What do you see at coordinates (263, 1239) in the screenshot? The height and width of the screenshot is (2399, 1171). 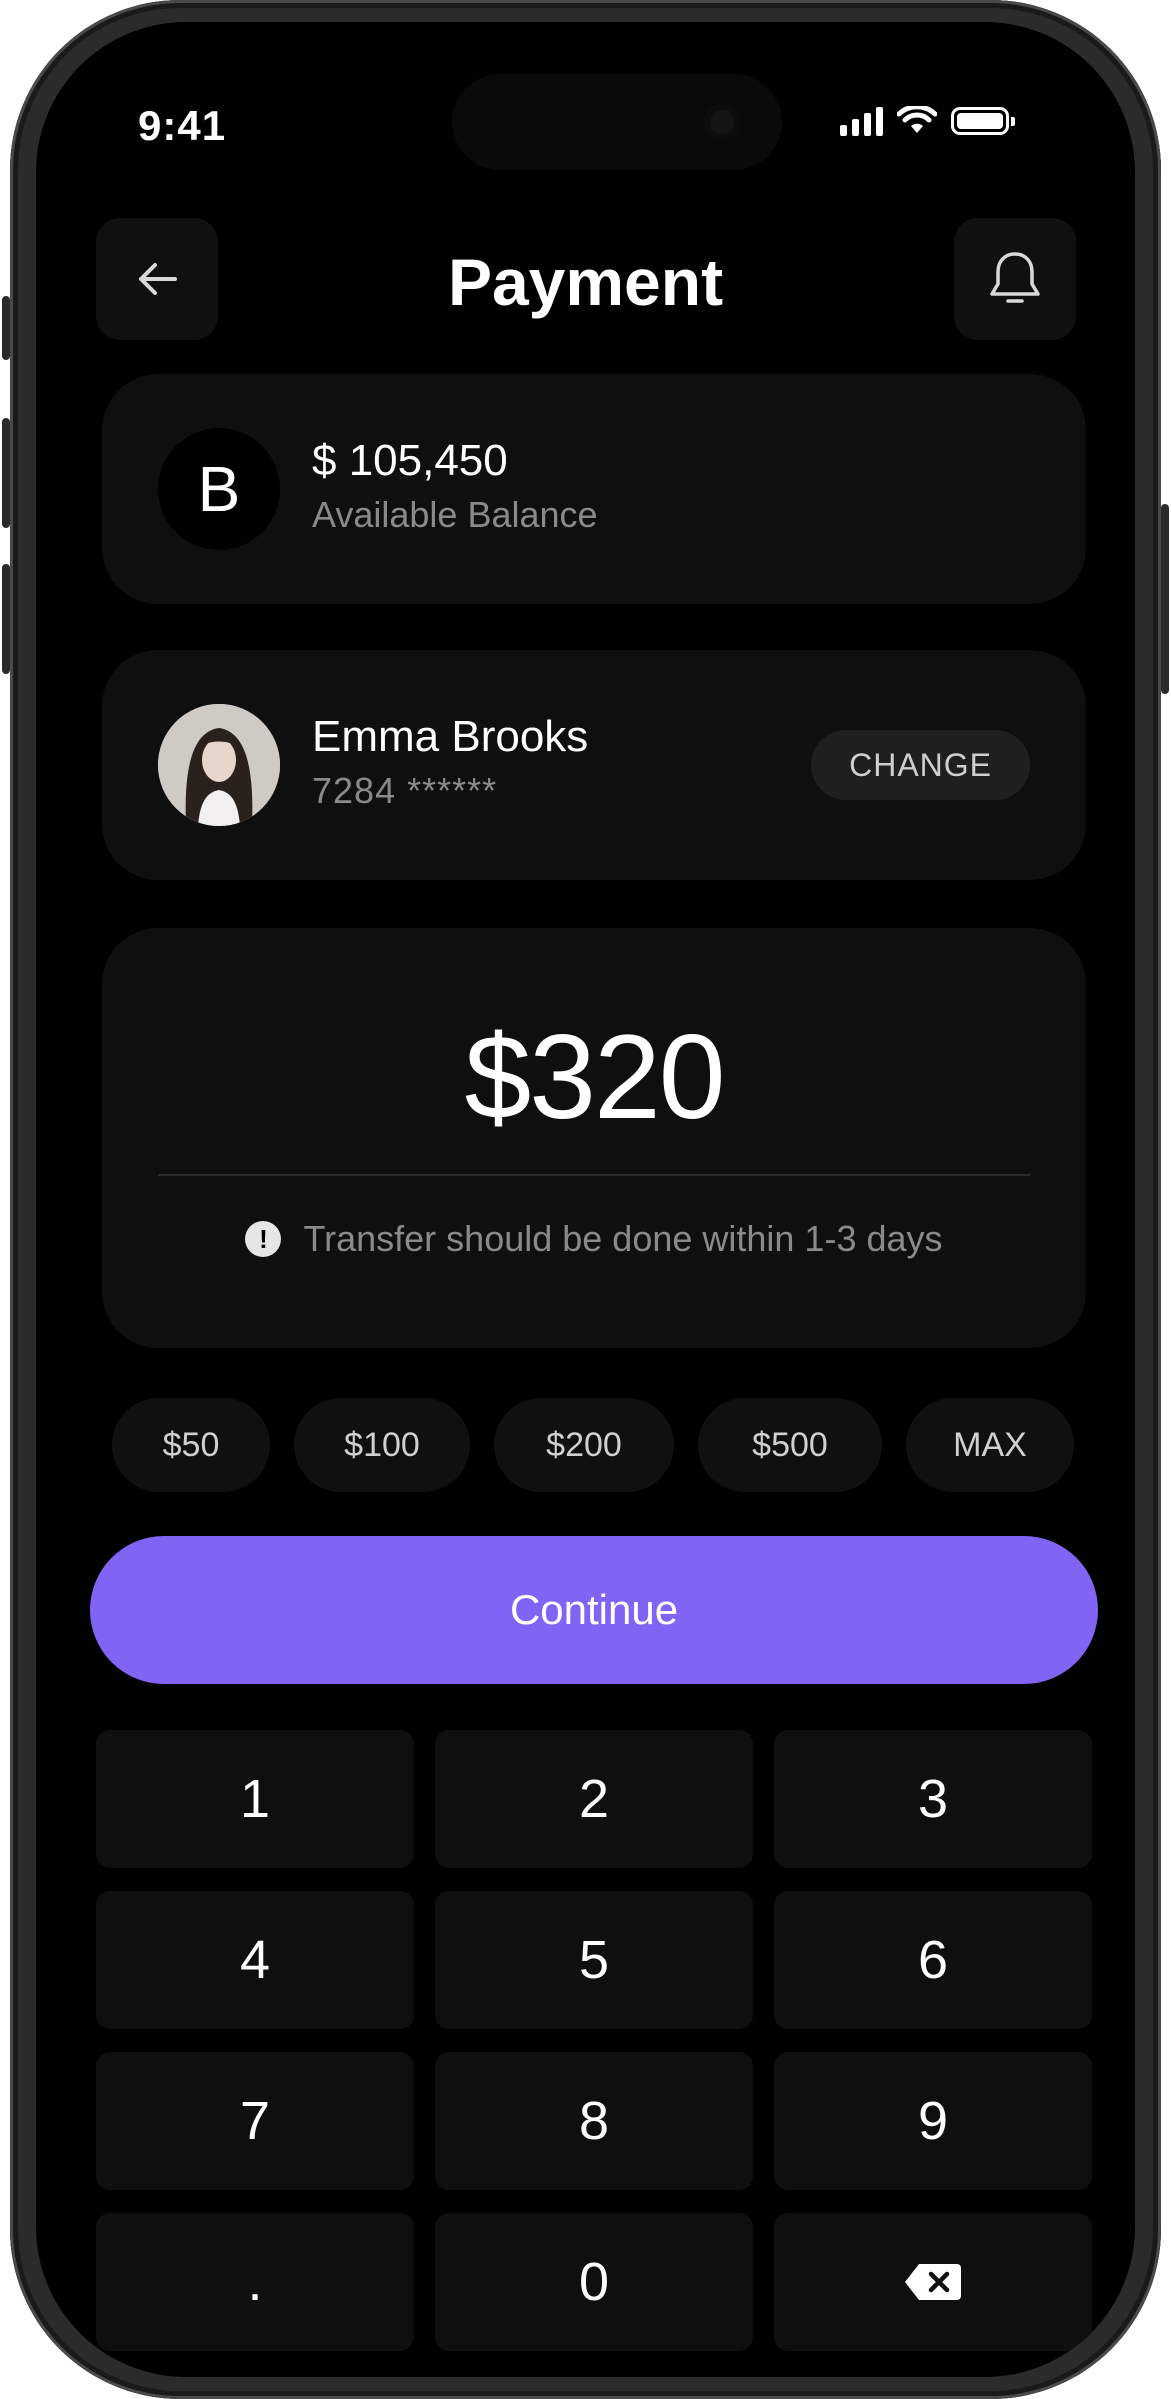 I see `info-icon: !` at bounding box center [263, 1239].